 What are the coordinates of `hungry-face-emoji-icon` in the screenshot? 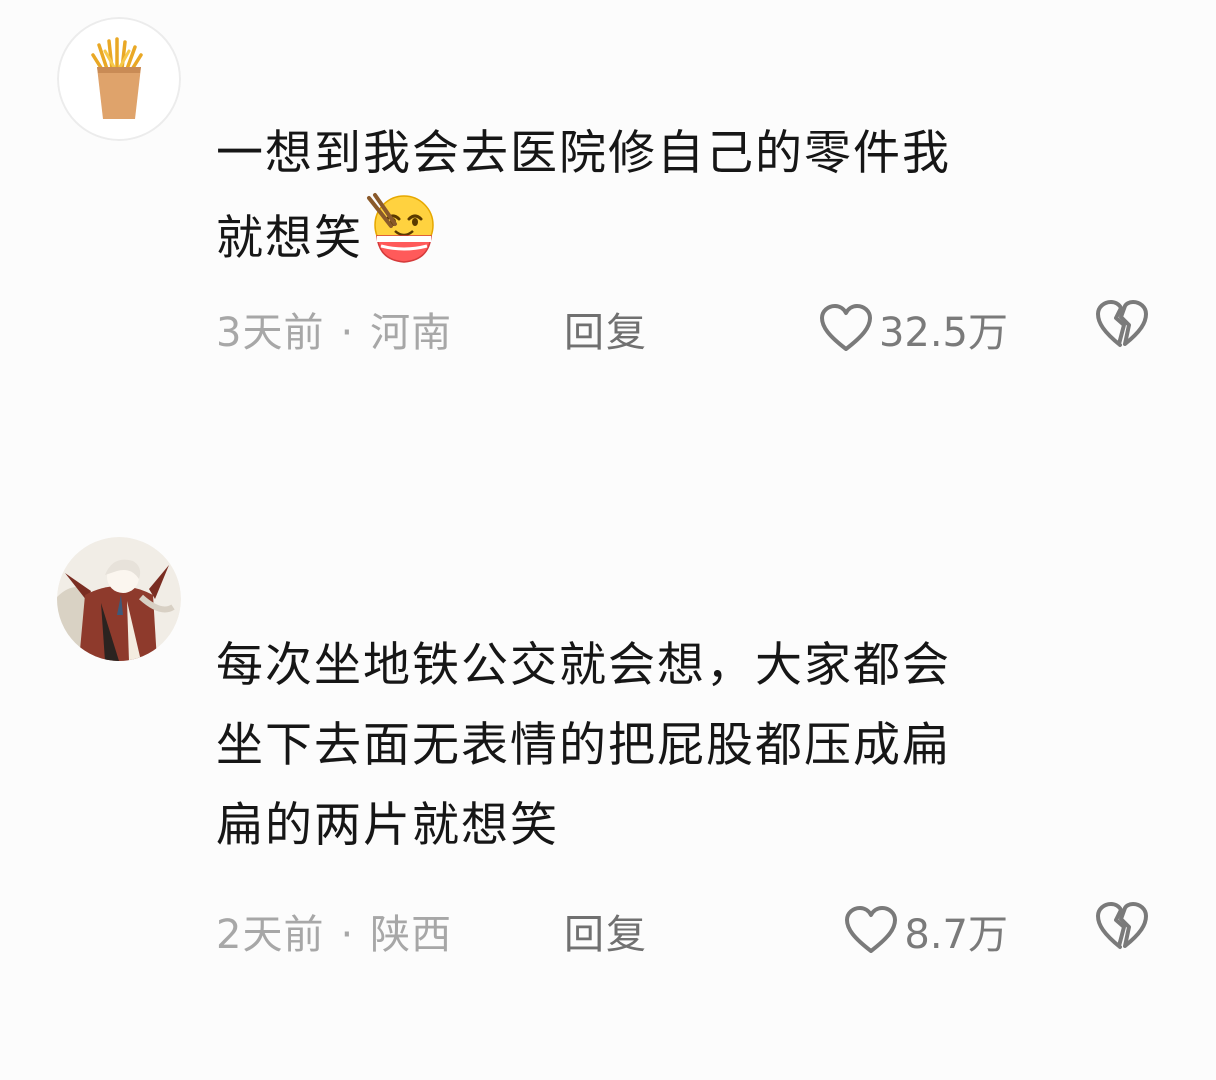 It's located at (402, 240).